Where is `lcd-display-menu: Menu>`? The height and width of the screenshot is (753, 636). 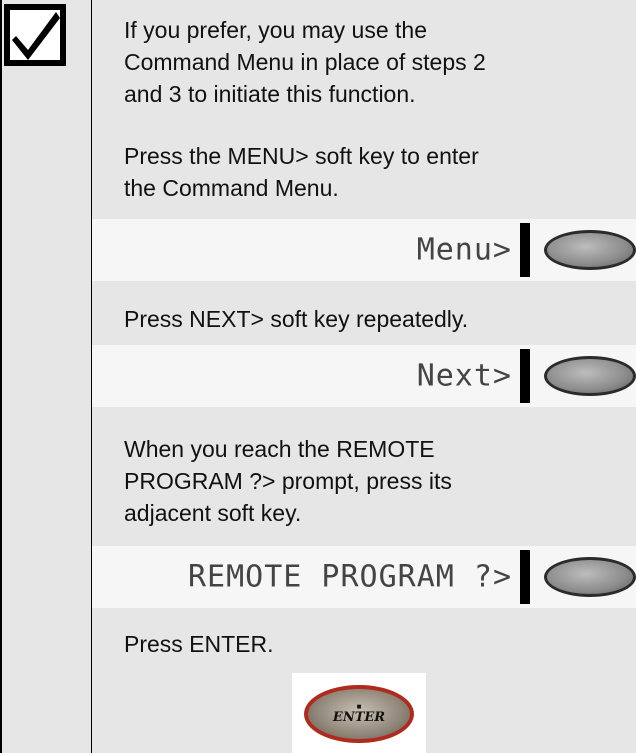 lcd-display-menu: Menu> is located at coordinates (364, 250).